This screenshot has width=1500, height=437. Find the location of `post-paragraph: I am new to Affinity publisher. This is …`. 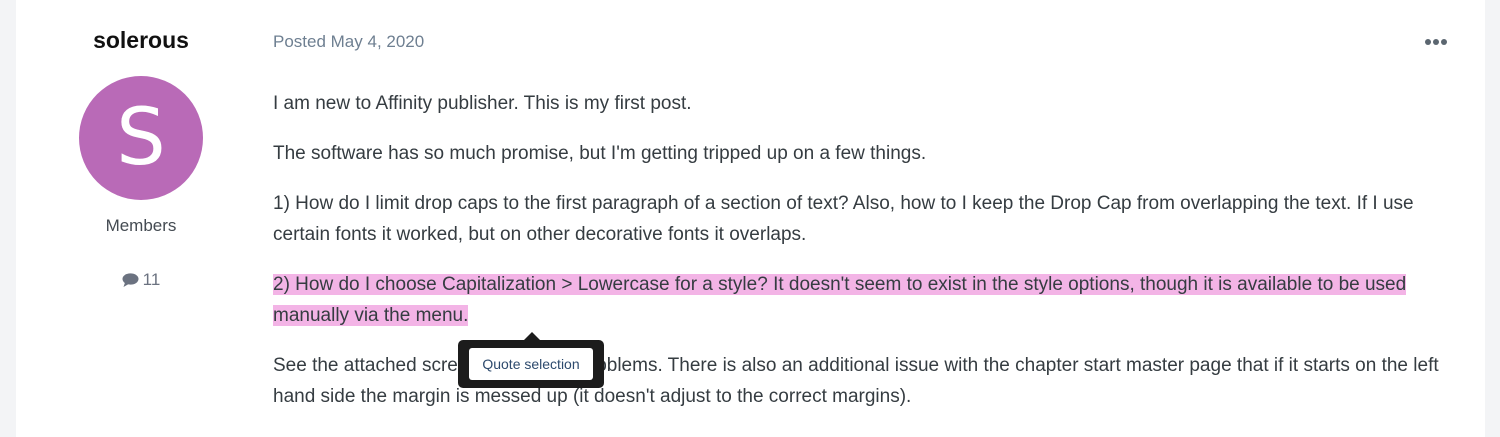

post-paragraph: I am new to Affinity publisher. This is … is located at coordinates (482, 103).